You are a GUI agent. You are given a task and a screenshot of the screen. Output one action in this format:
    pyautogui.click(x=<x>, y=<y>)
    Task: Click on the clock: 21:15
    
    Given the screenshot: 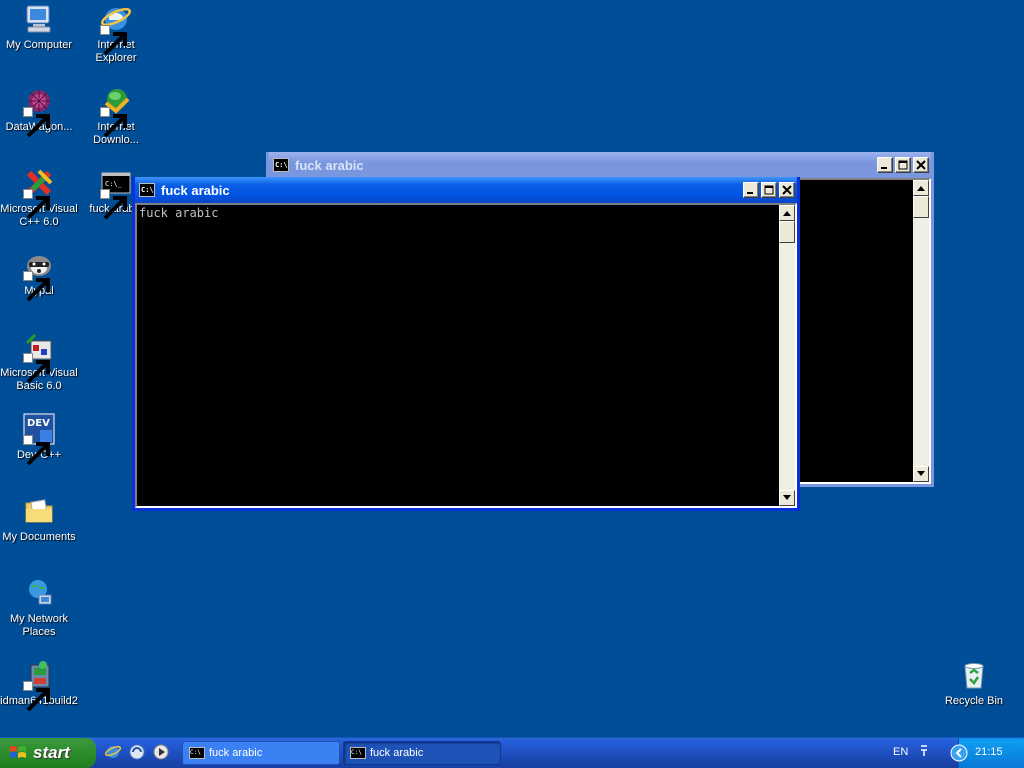 What is the action you would take?
    pyautogui.click(x=989, y=752)
    